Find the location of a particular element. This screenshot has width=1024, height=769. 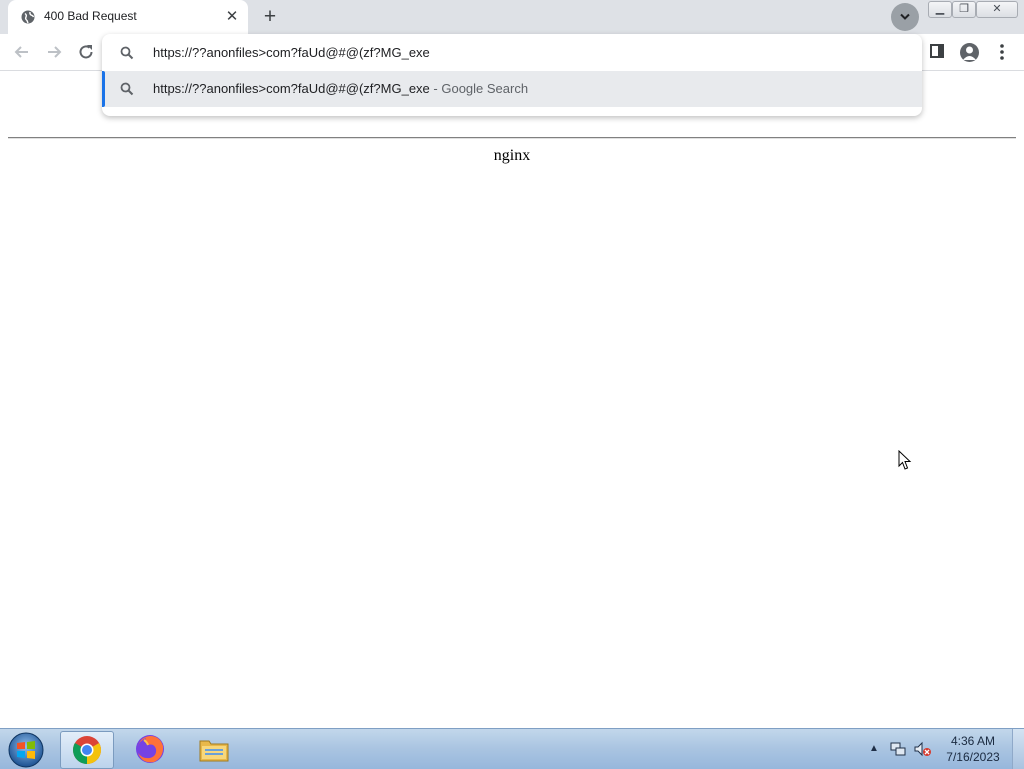

reload-icon is located at coordinates (86, 52).